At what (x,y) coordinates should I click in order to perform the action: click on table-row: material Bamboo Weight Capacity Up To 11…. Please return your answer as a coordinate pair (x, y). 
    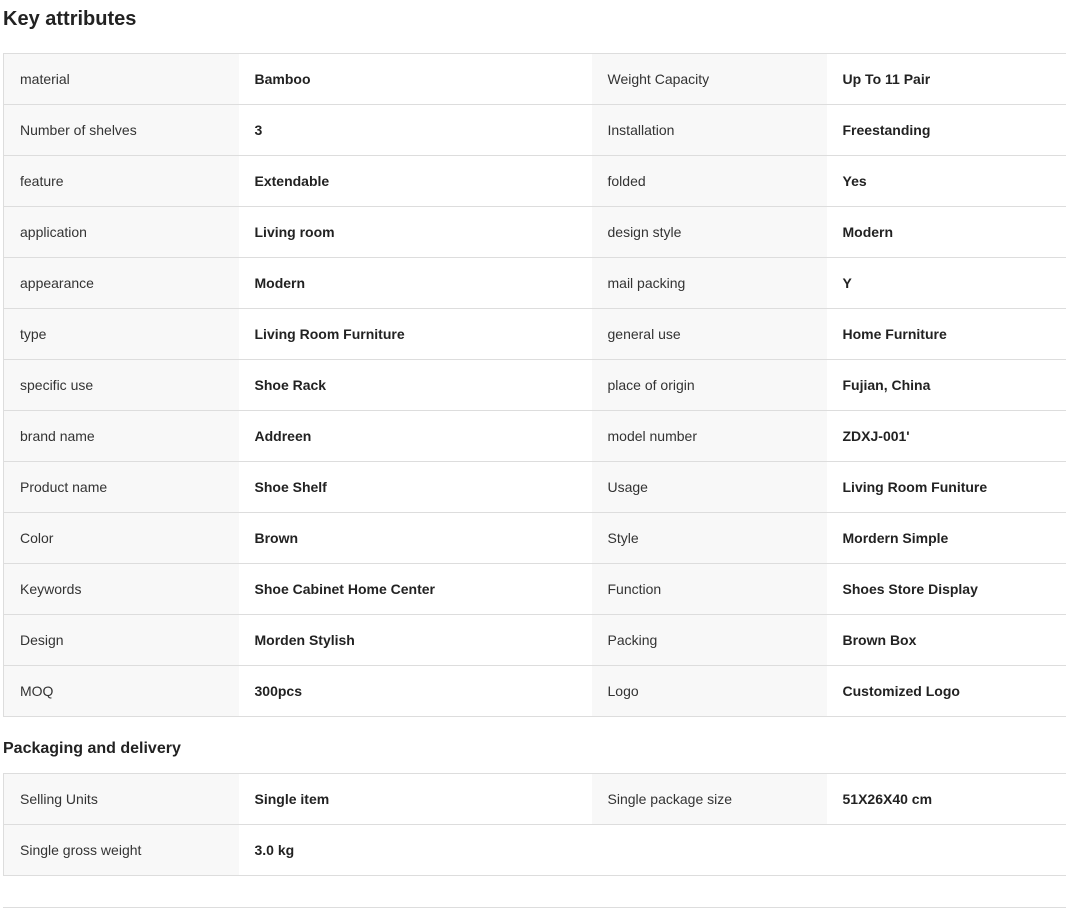
    Looking at the image, I should click on (534, 79).